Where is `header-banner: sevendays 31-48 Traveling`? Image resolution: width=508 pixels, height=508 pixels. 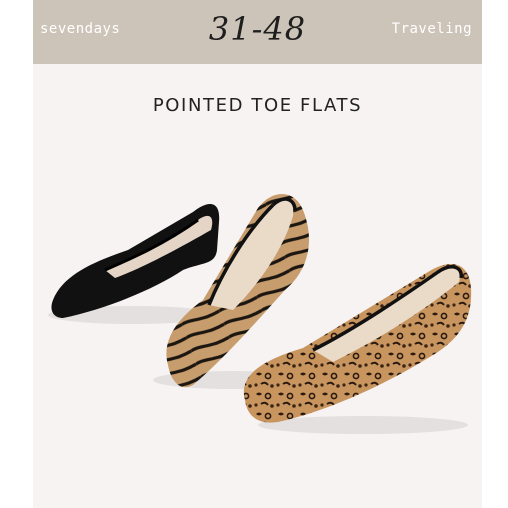
header-banner: sevendays 31-48 Traveling is located at coordinates (257, 32).